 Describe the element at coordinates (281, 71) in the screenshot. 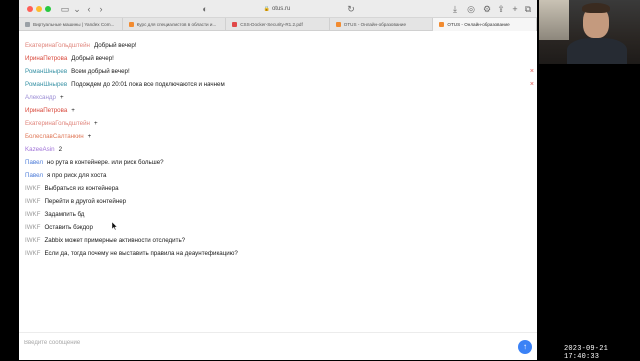

I see `chat-message: РоманШнырев Всем добрый вечер! ×` at that location.